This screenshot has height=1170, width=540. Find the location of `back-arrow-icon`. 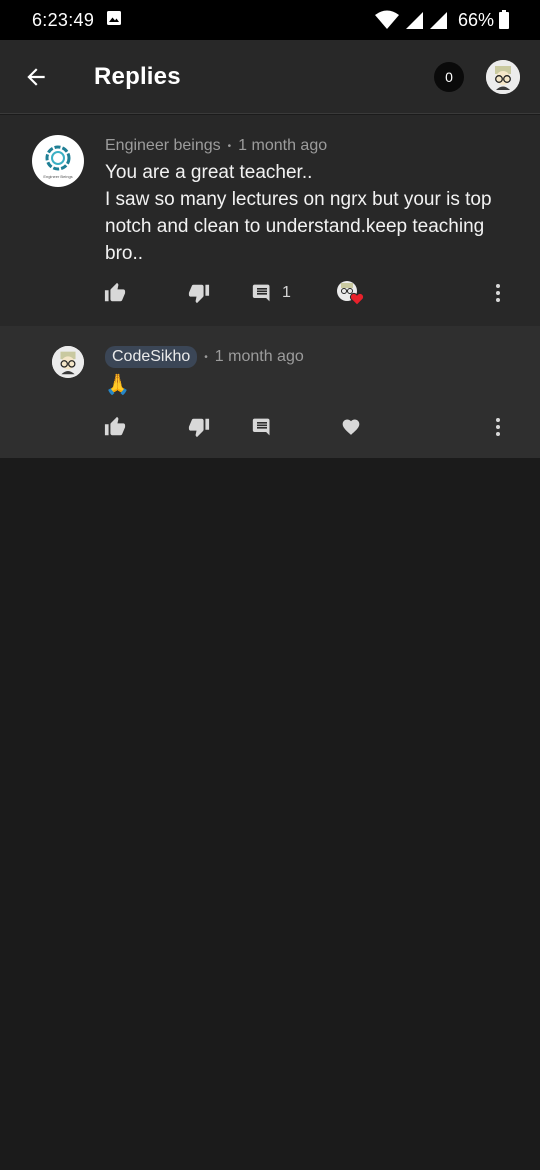

back-arrow-icon is located at coordinates (36, 76).